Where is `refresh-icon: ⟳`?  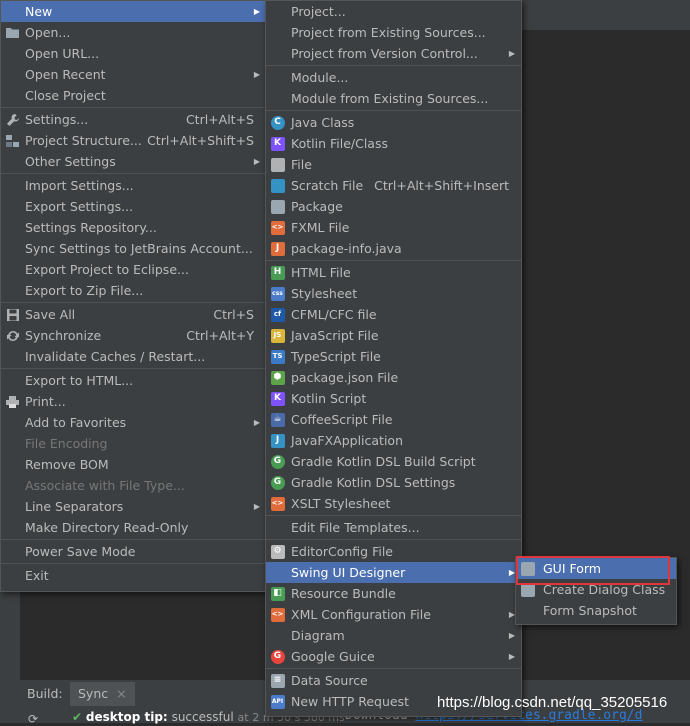 refresh-icon: ⟳ is located at coordinates (33, 719).